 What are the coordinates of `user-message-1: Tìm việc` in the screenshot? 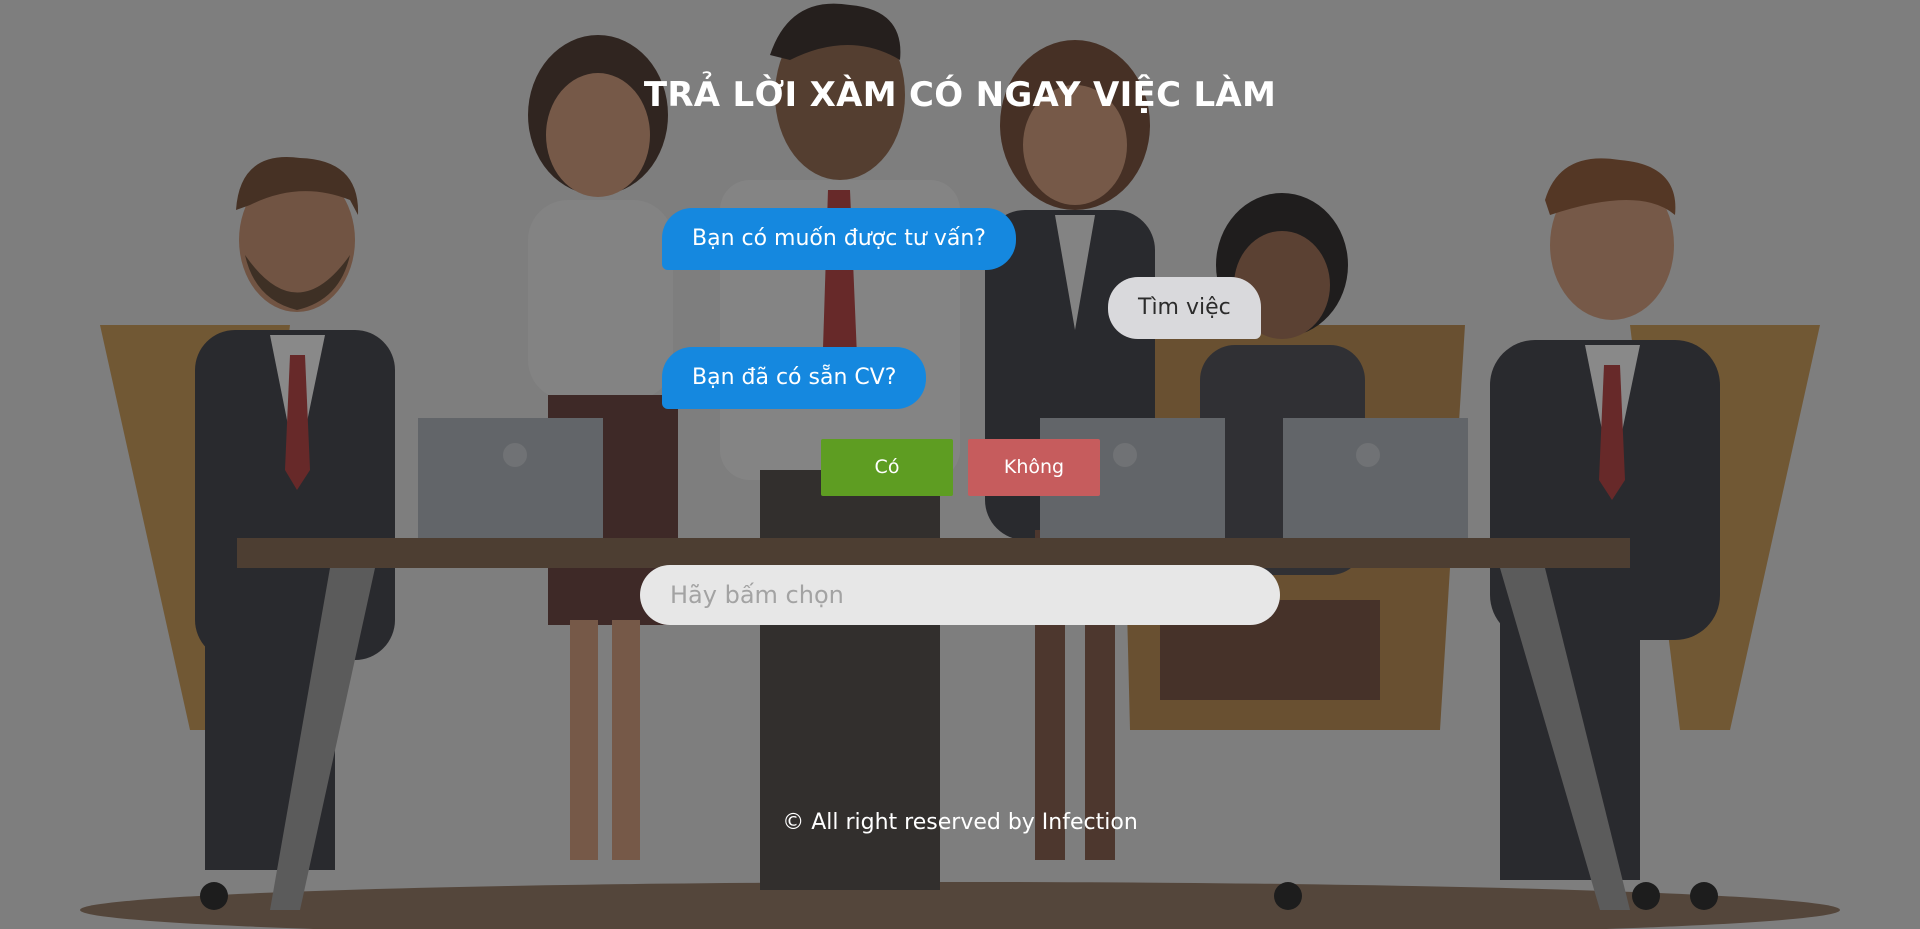 It's located at (1184, 308).